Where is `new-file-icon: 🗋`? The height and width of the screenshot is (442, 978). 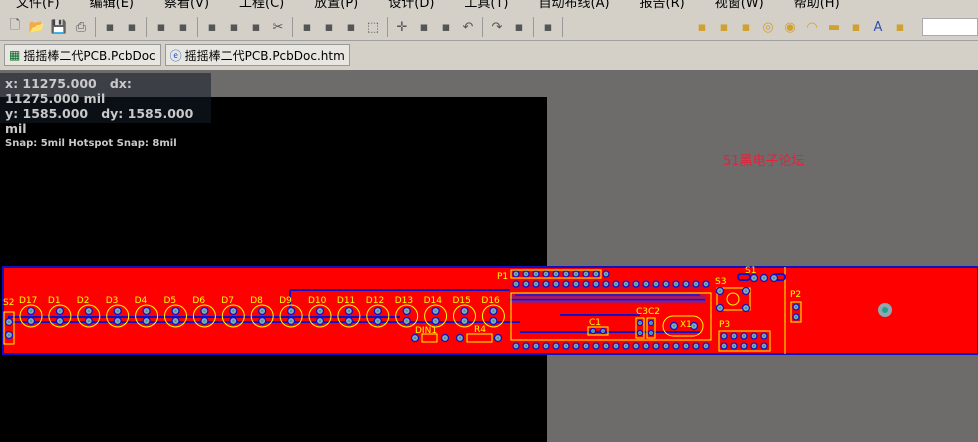 new-file-icon: 🗋 is located at coordinates (15, 27).